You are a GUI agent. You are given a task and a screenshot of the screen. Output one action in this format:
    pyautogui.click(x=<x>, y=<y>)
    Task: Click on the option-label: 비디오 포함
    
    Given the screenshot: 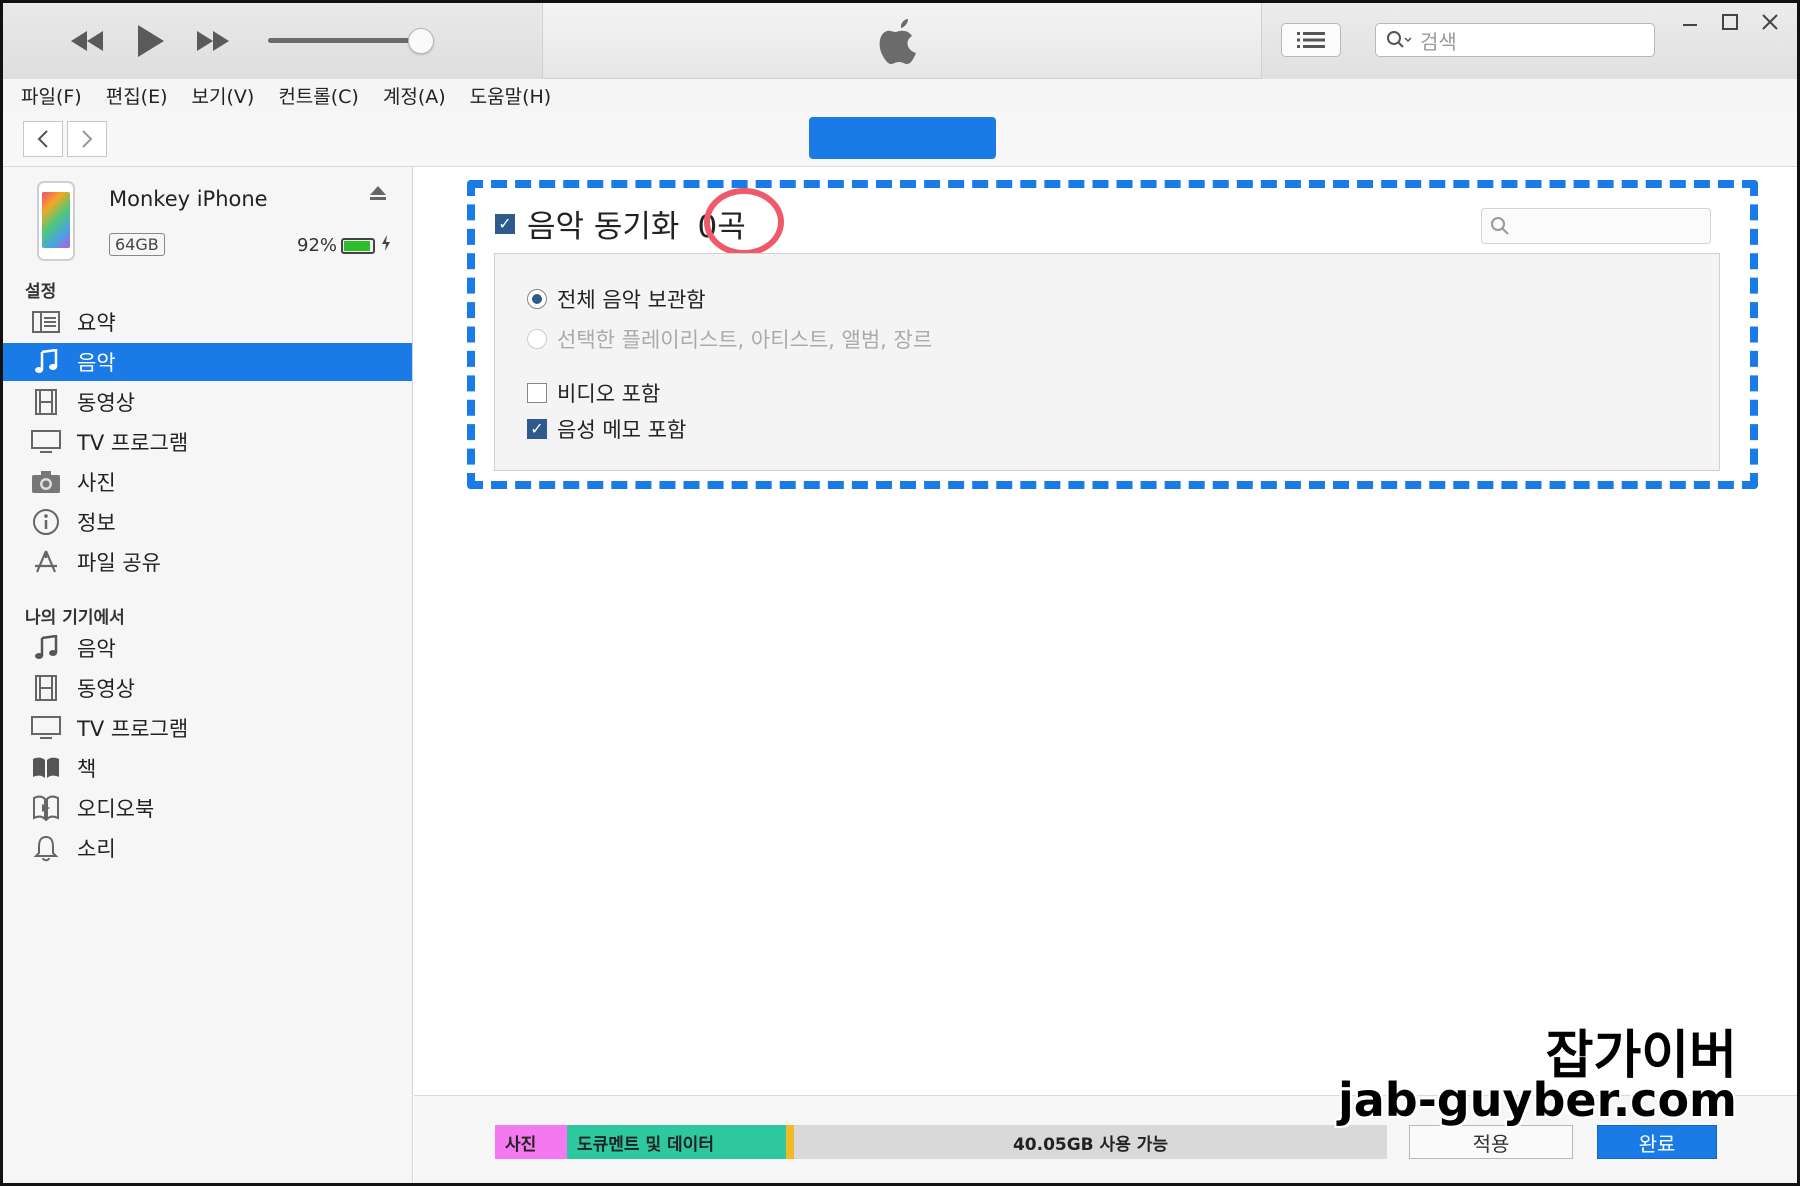 What is the action you would take?
    pyautogui.click(x=609, y=394)
    